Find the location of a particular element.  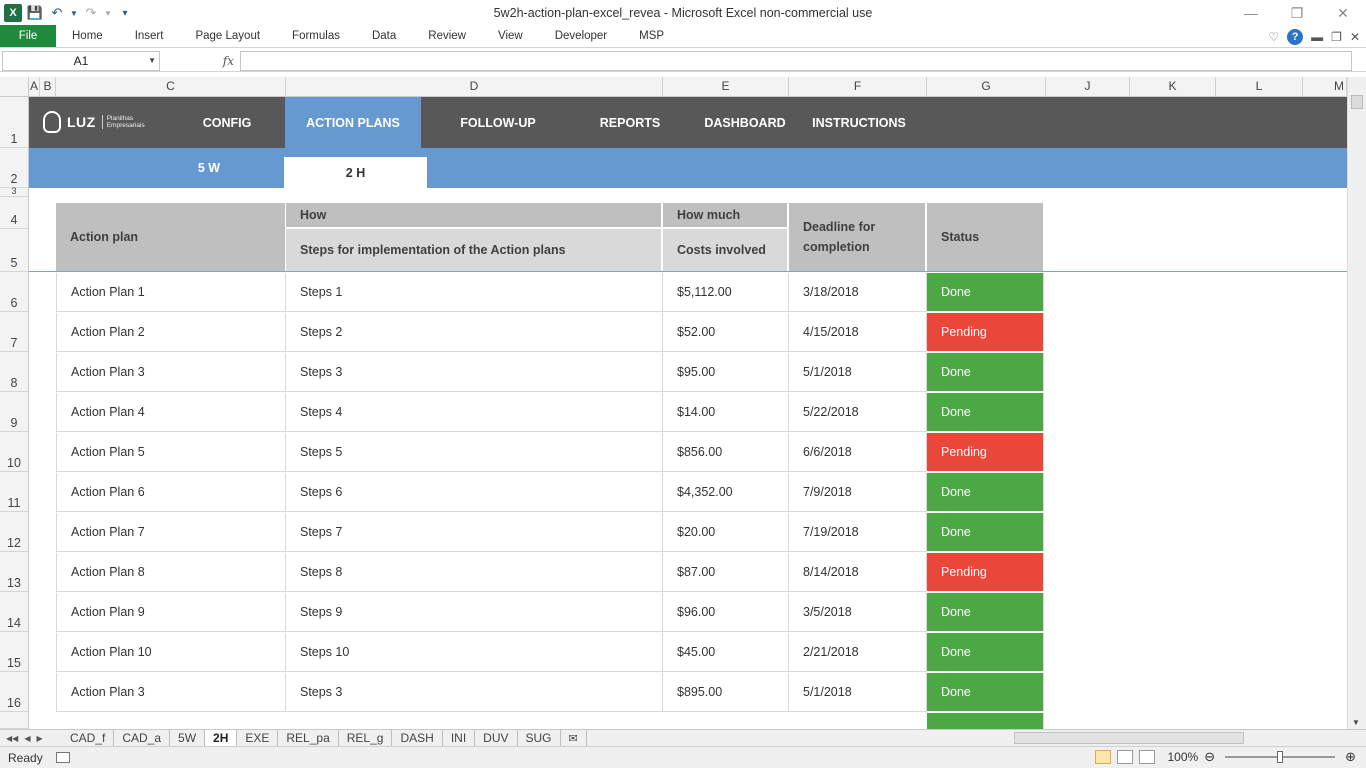

cell-steps: Steps 10 is located at coordinates (474, 652).